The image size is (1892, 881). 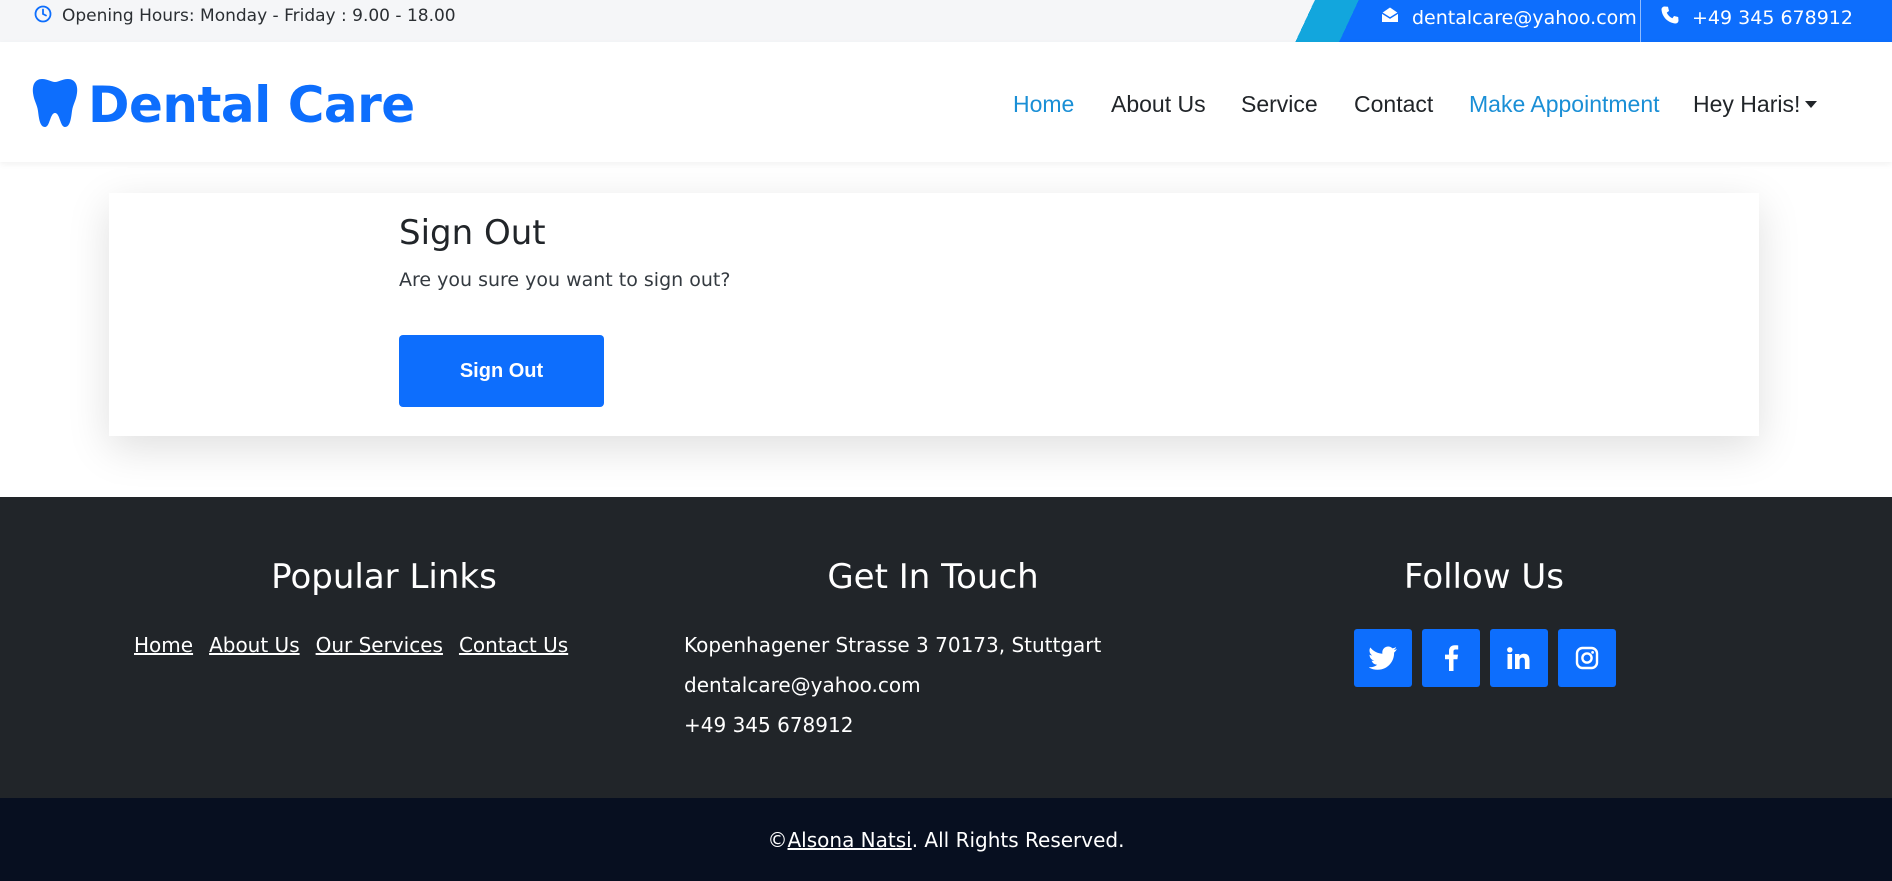 What do you see at coordinates (1524, 17) in the screenshot?
I see `topbar-email-text: dentalcare@yahoo.com` at bounding box center [1524, 17].